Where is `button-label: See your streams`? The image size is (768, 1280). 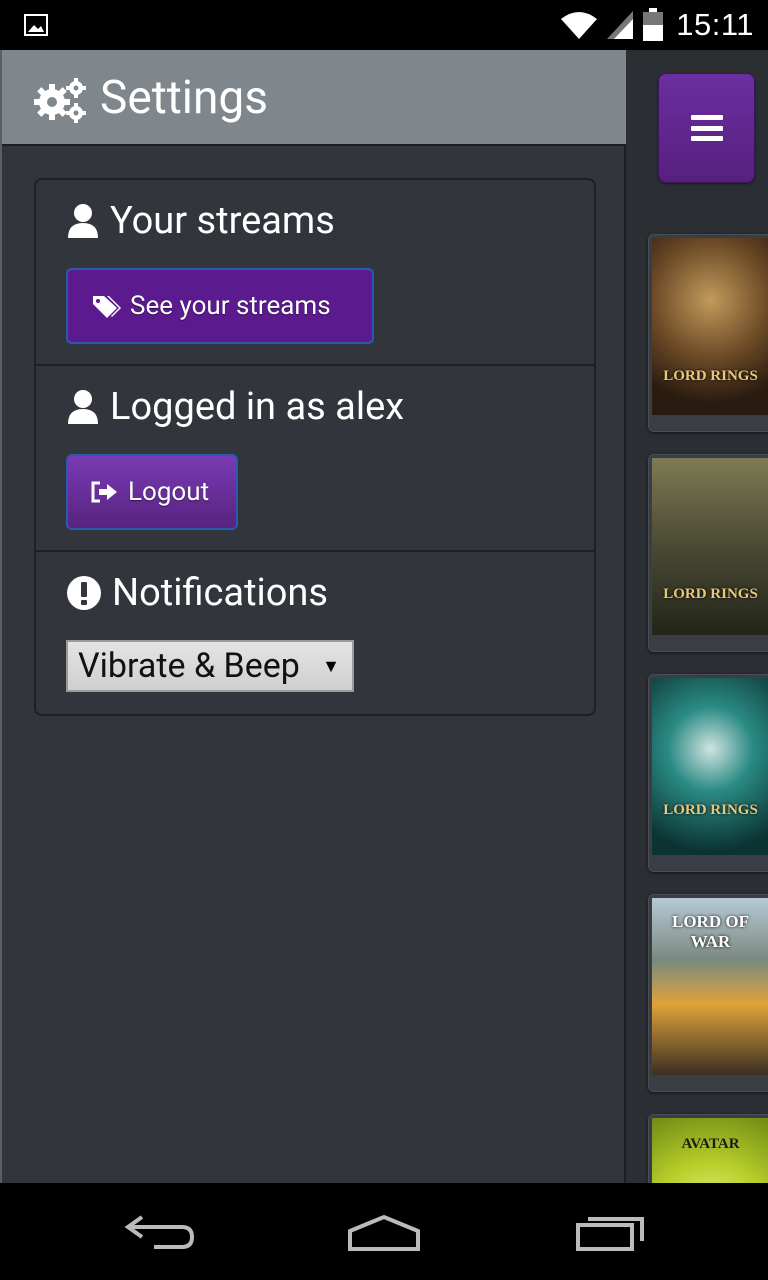 button-label: See your streams is located at coordinates (230, 306).